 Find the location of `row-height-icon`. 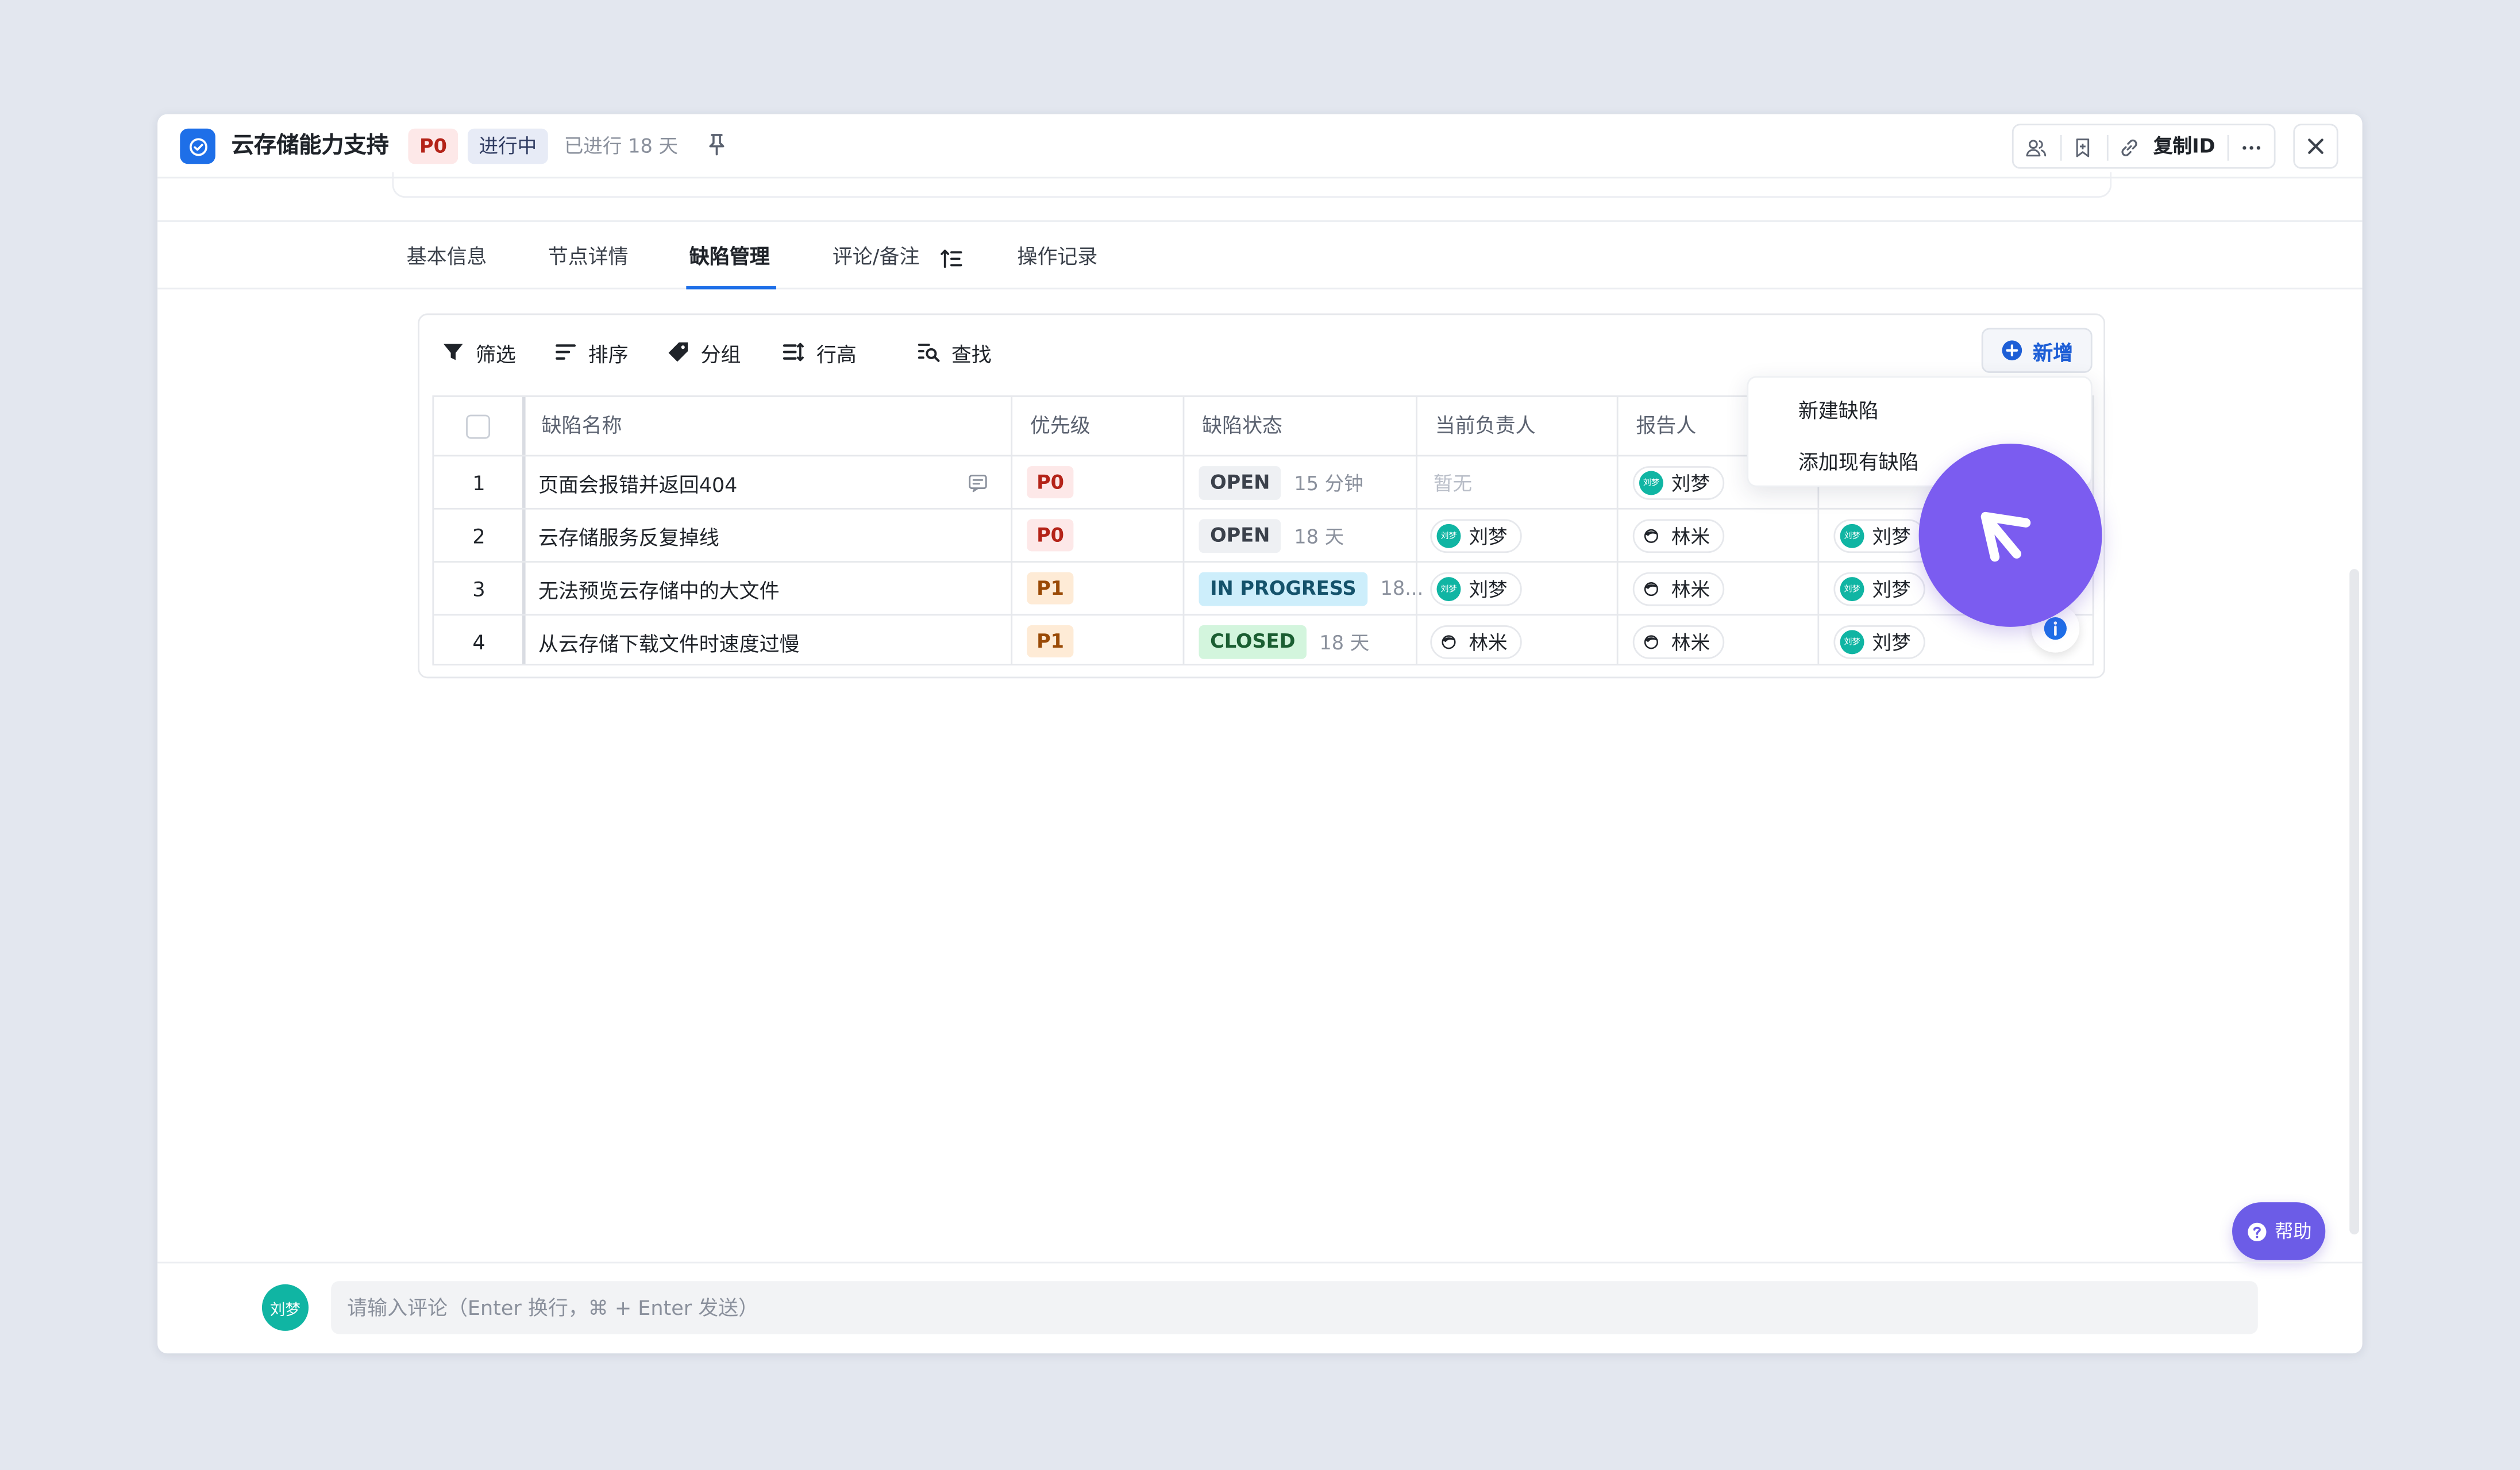

row-height-icon is located at coordinates (793, 352).